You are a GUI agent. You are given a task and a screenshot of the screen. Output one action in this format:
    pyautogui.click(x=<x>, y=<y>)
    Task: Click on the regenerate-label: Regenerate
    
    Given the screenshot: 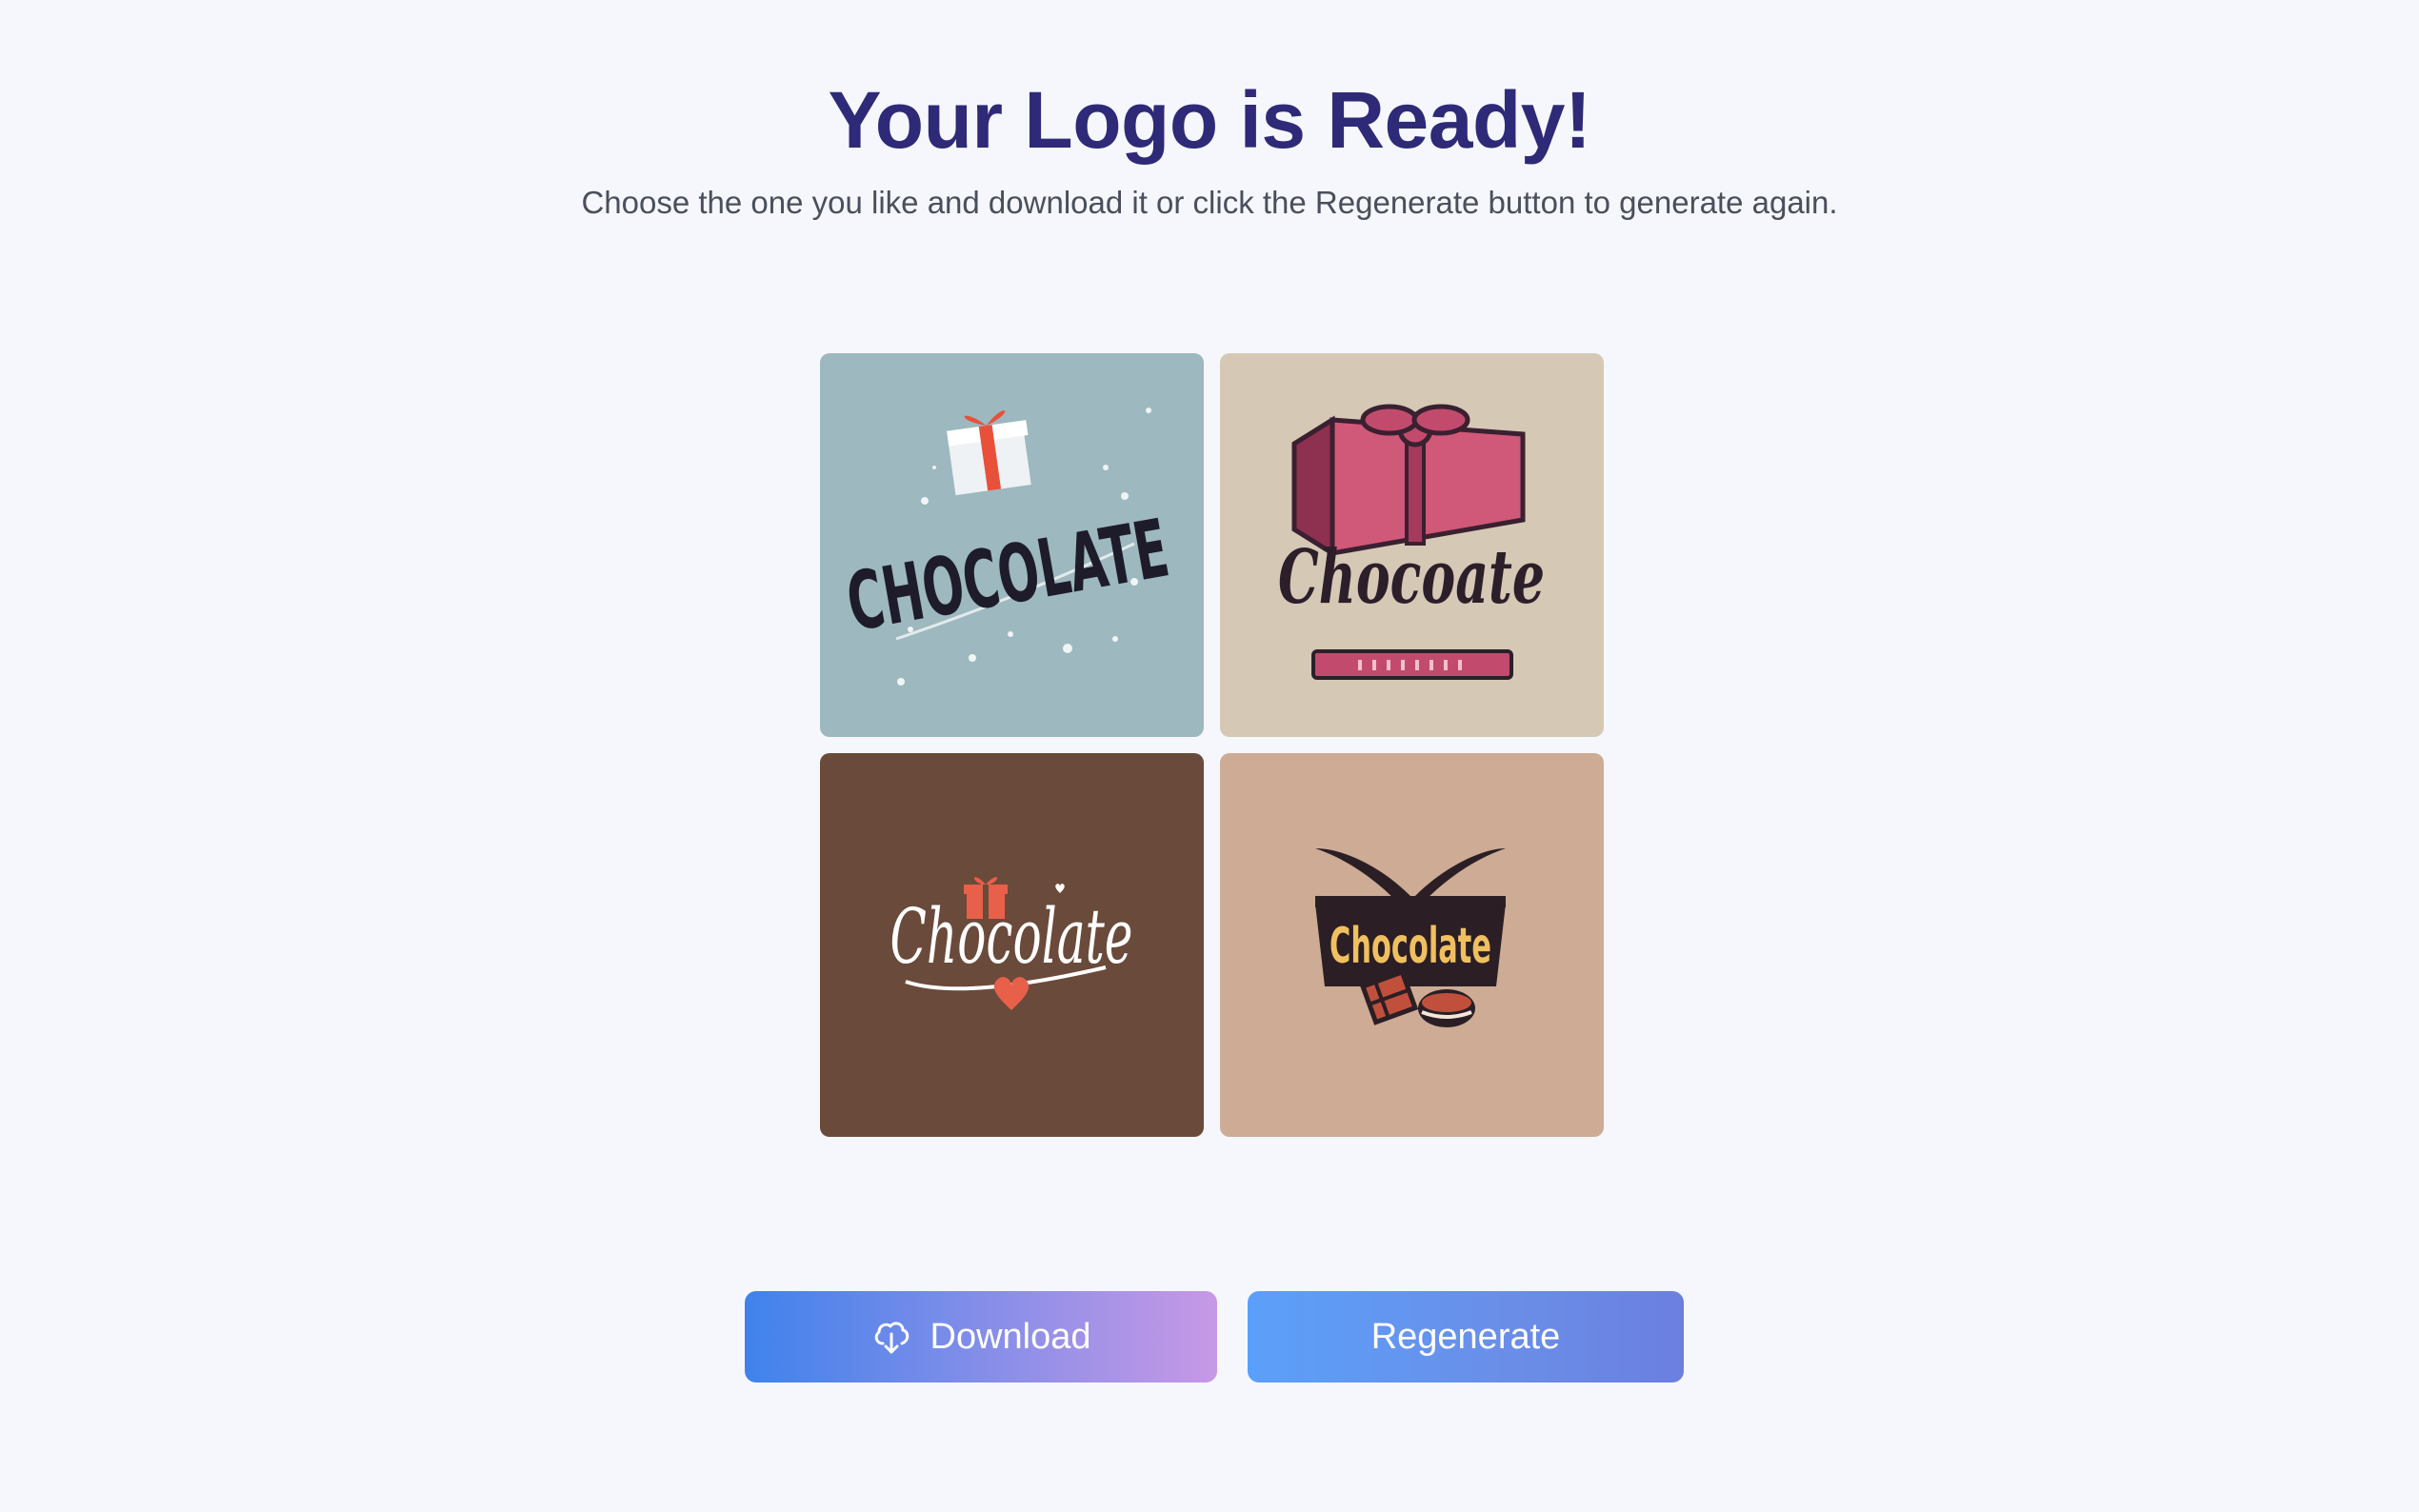 What is the action you would take?
    pyautogui.click(x=1465, y=1336)
    